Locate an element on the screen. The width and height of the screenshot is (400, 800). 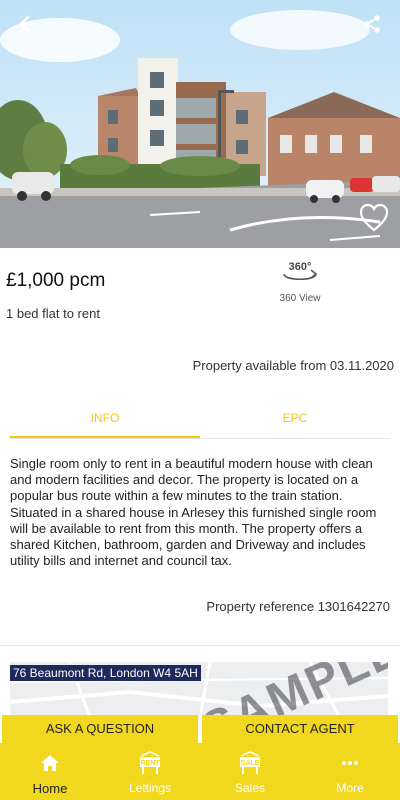
nav-sales-label: Sales is located at coordinates (250, 788).